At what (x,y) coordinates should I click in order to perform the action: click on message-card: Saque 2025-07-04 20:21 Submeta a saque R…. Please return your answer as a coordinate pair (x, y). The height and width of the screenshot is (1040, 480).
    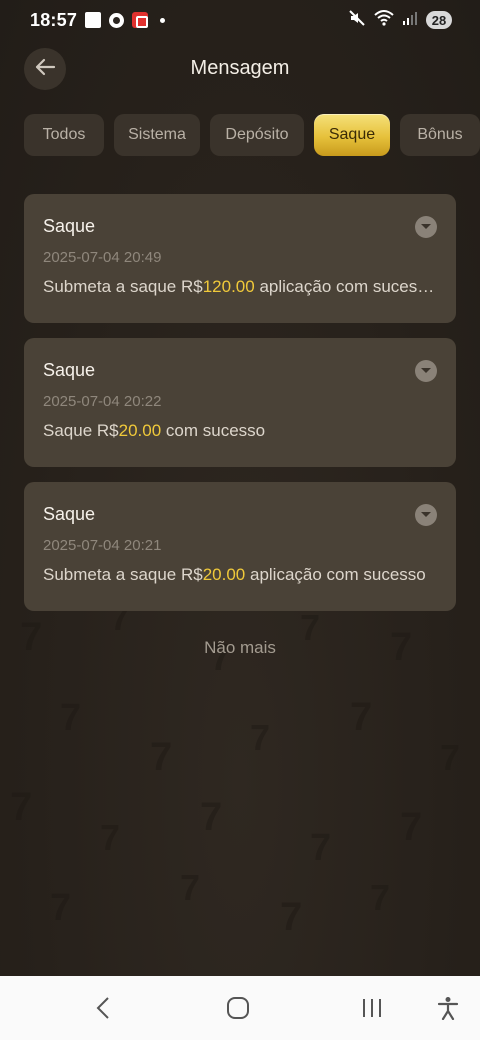
    Looking at the image, I should click on (240, 546).